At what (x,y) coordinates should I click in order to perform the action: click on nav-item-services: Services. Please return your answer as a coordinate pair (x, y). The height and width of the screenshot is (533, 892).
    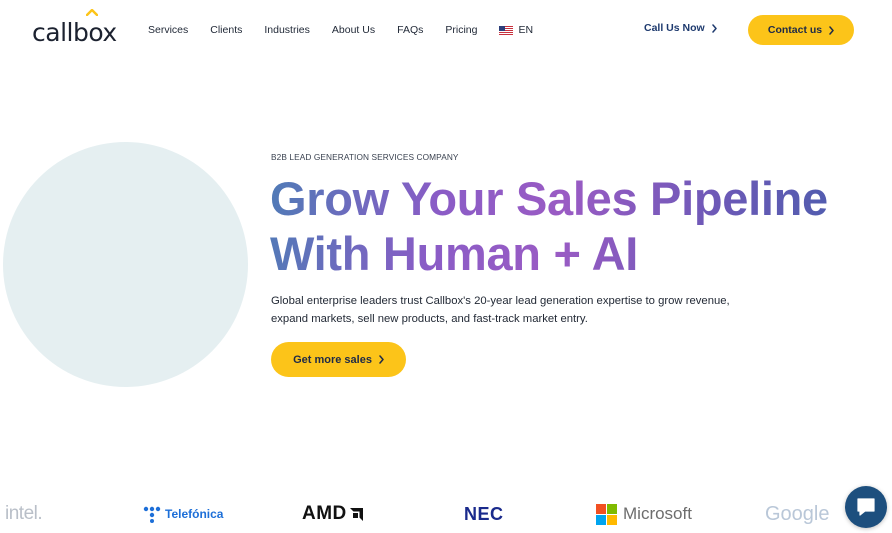
    Looking at the image, I should click on (168, 30).